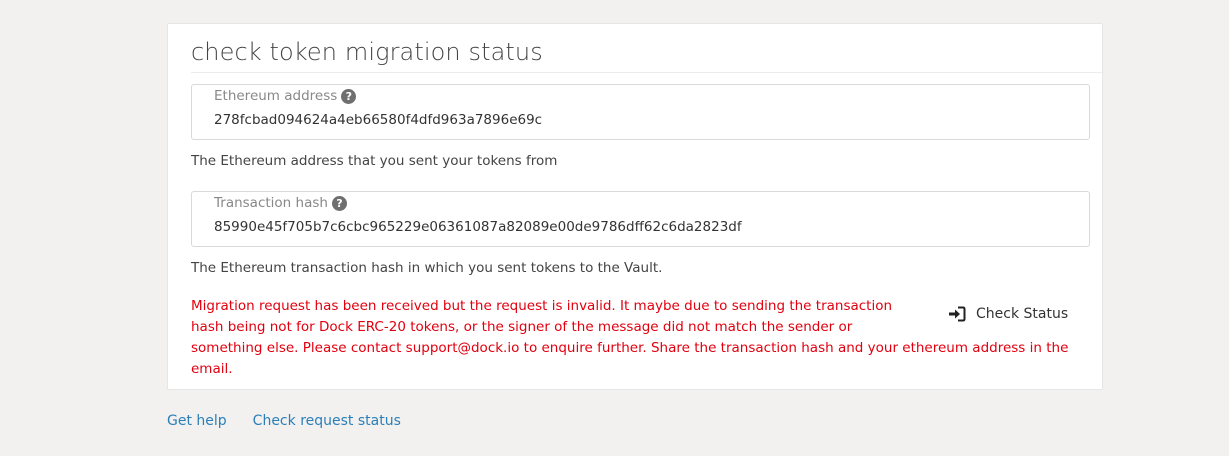  I want to click on transaction-hash-label-row: Transaction hash ?, so click(280, 203).